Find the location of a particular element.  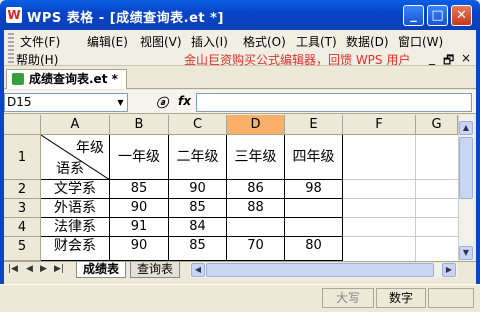

status-message is located at coordinates (163, 298).